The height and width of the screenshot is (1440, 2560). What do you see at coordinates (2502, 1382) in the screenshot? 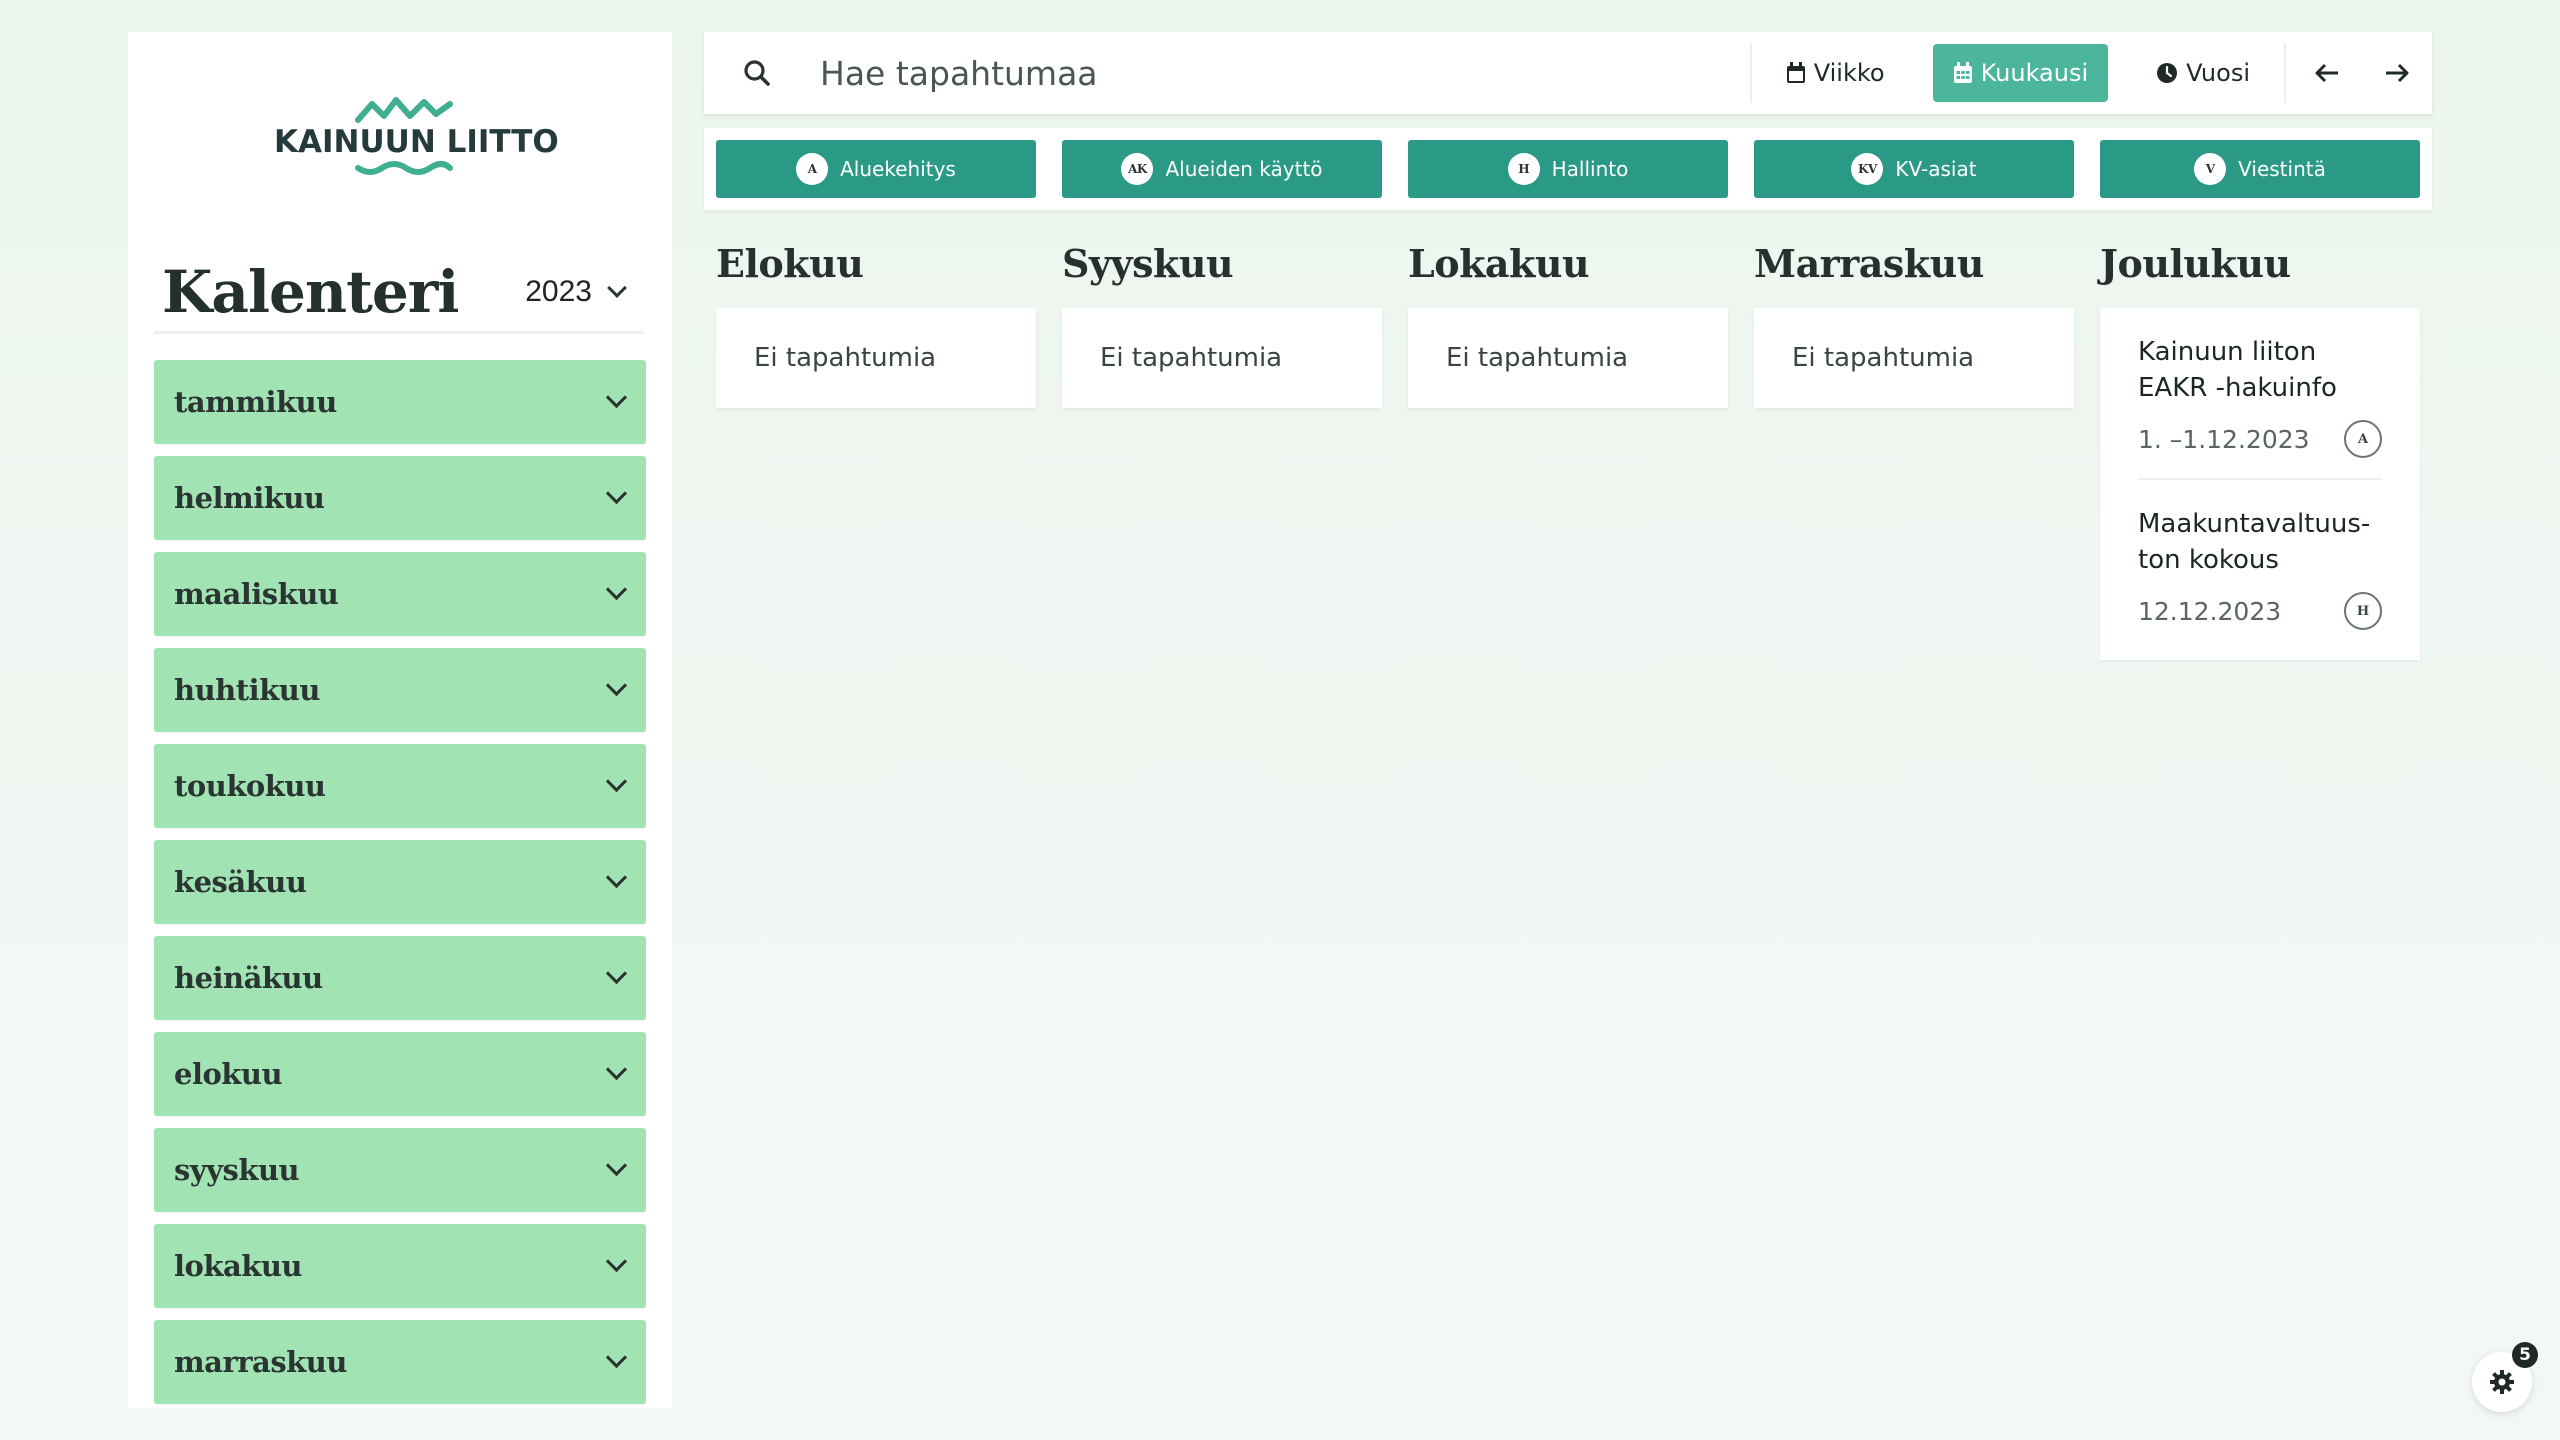
I see `gear-icon` at bounding box center [2502, 1382].